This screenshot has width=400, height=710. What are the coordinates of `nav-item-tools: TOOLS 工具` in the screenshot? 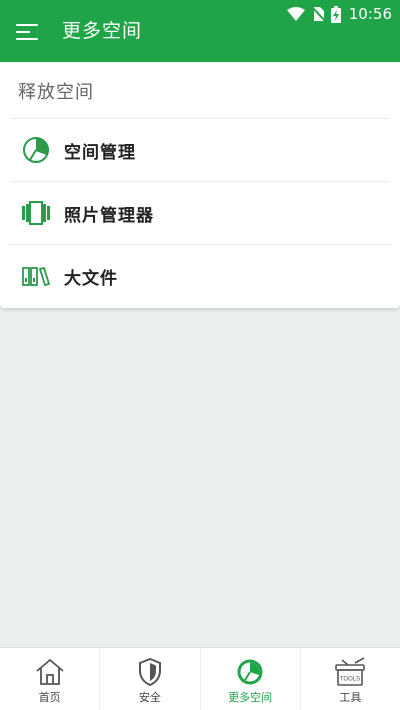 It's located at (350, 679).